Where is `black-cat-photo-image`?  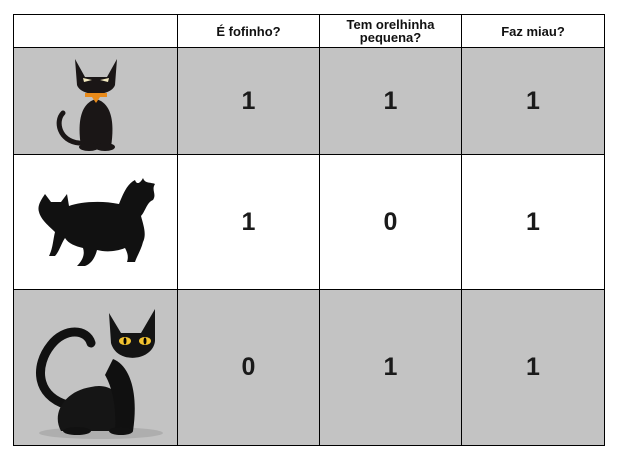
black-cat-photo-image is located at coordinates (95, 367).